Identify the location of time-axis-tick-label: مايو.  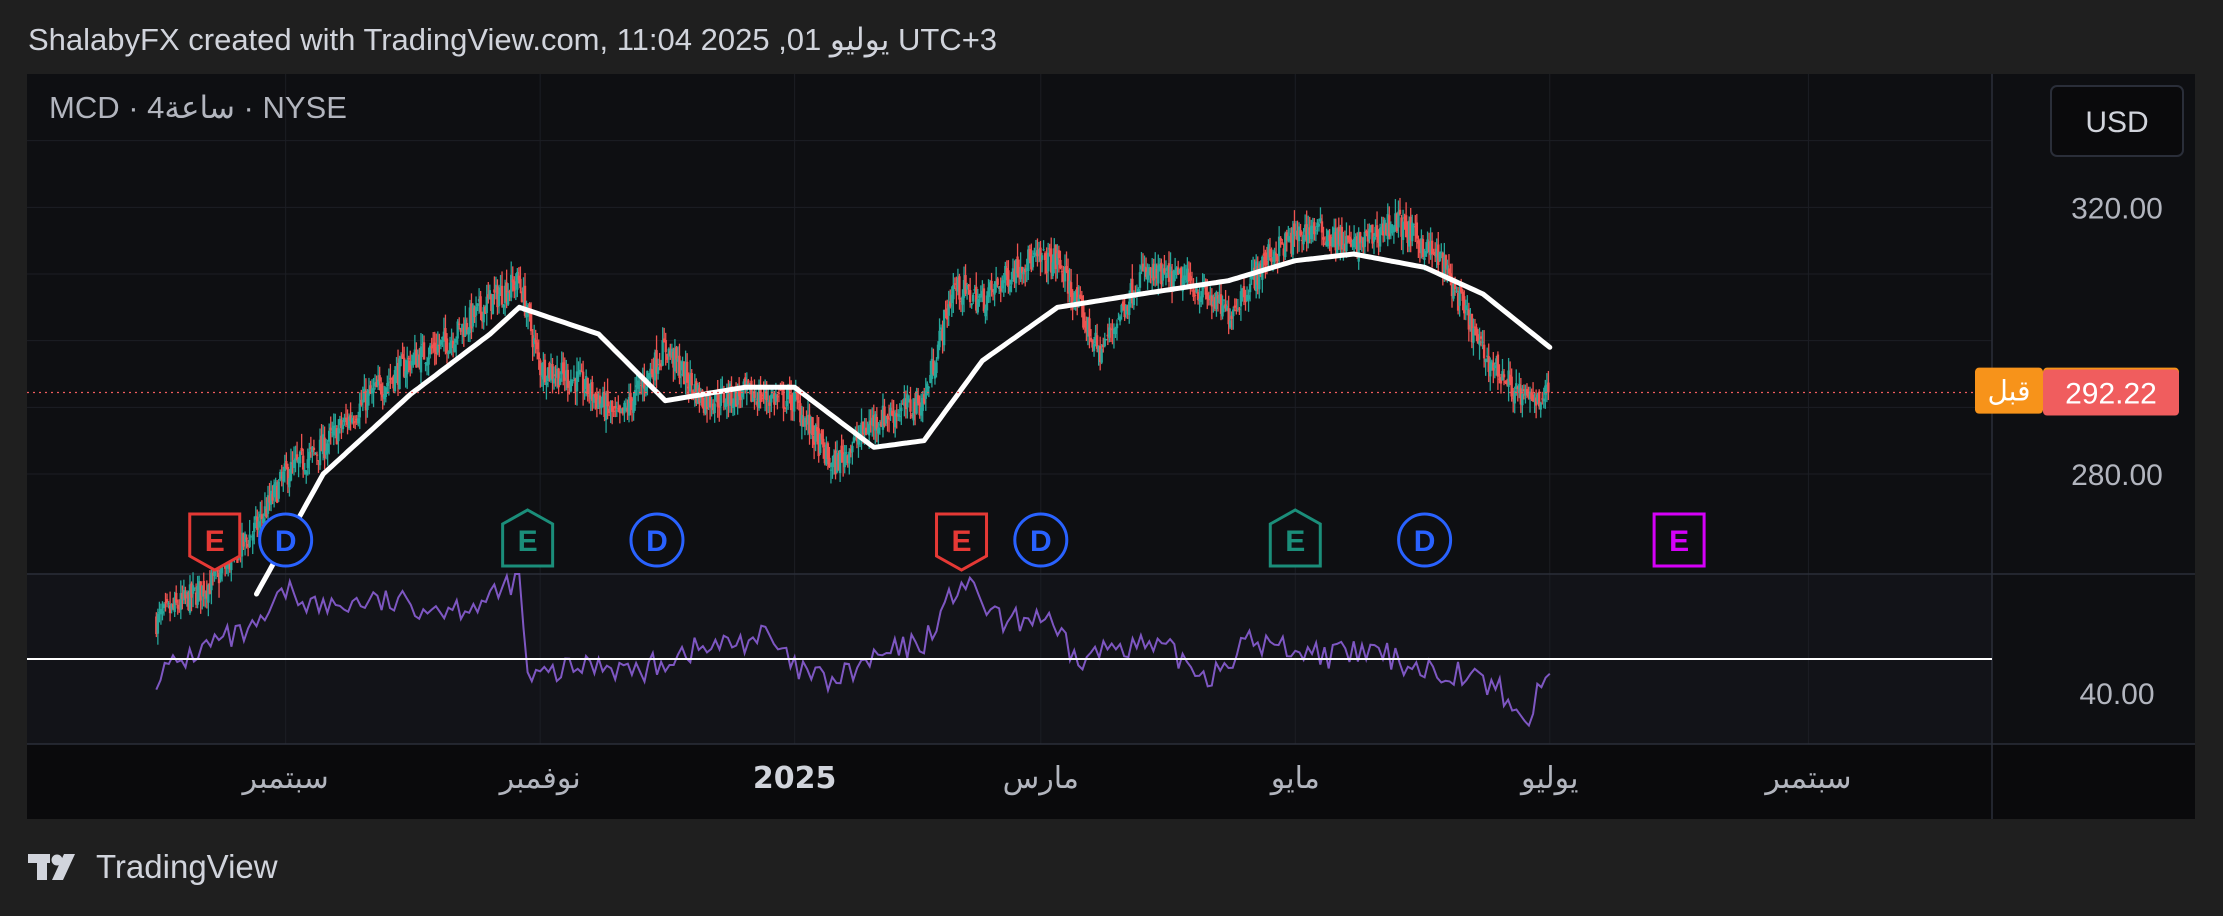
(1294, 778).